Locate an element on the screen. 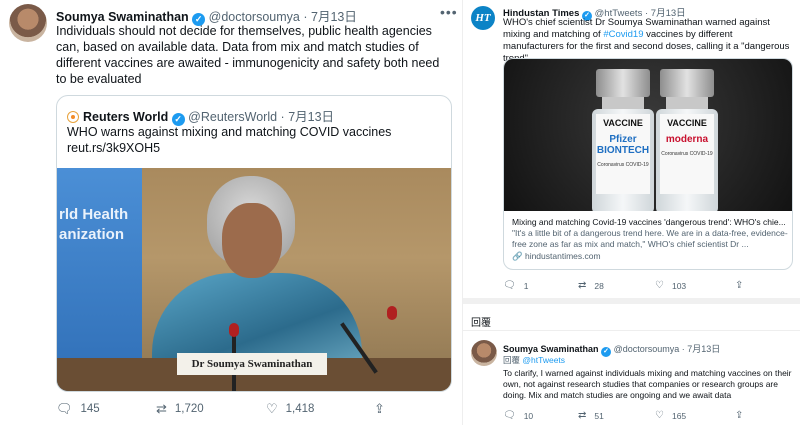 The image size is (800, 425). retweet-button: ⇄ 1,720 is located at coordinates (180, 409).